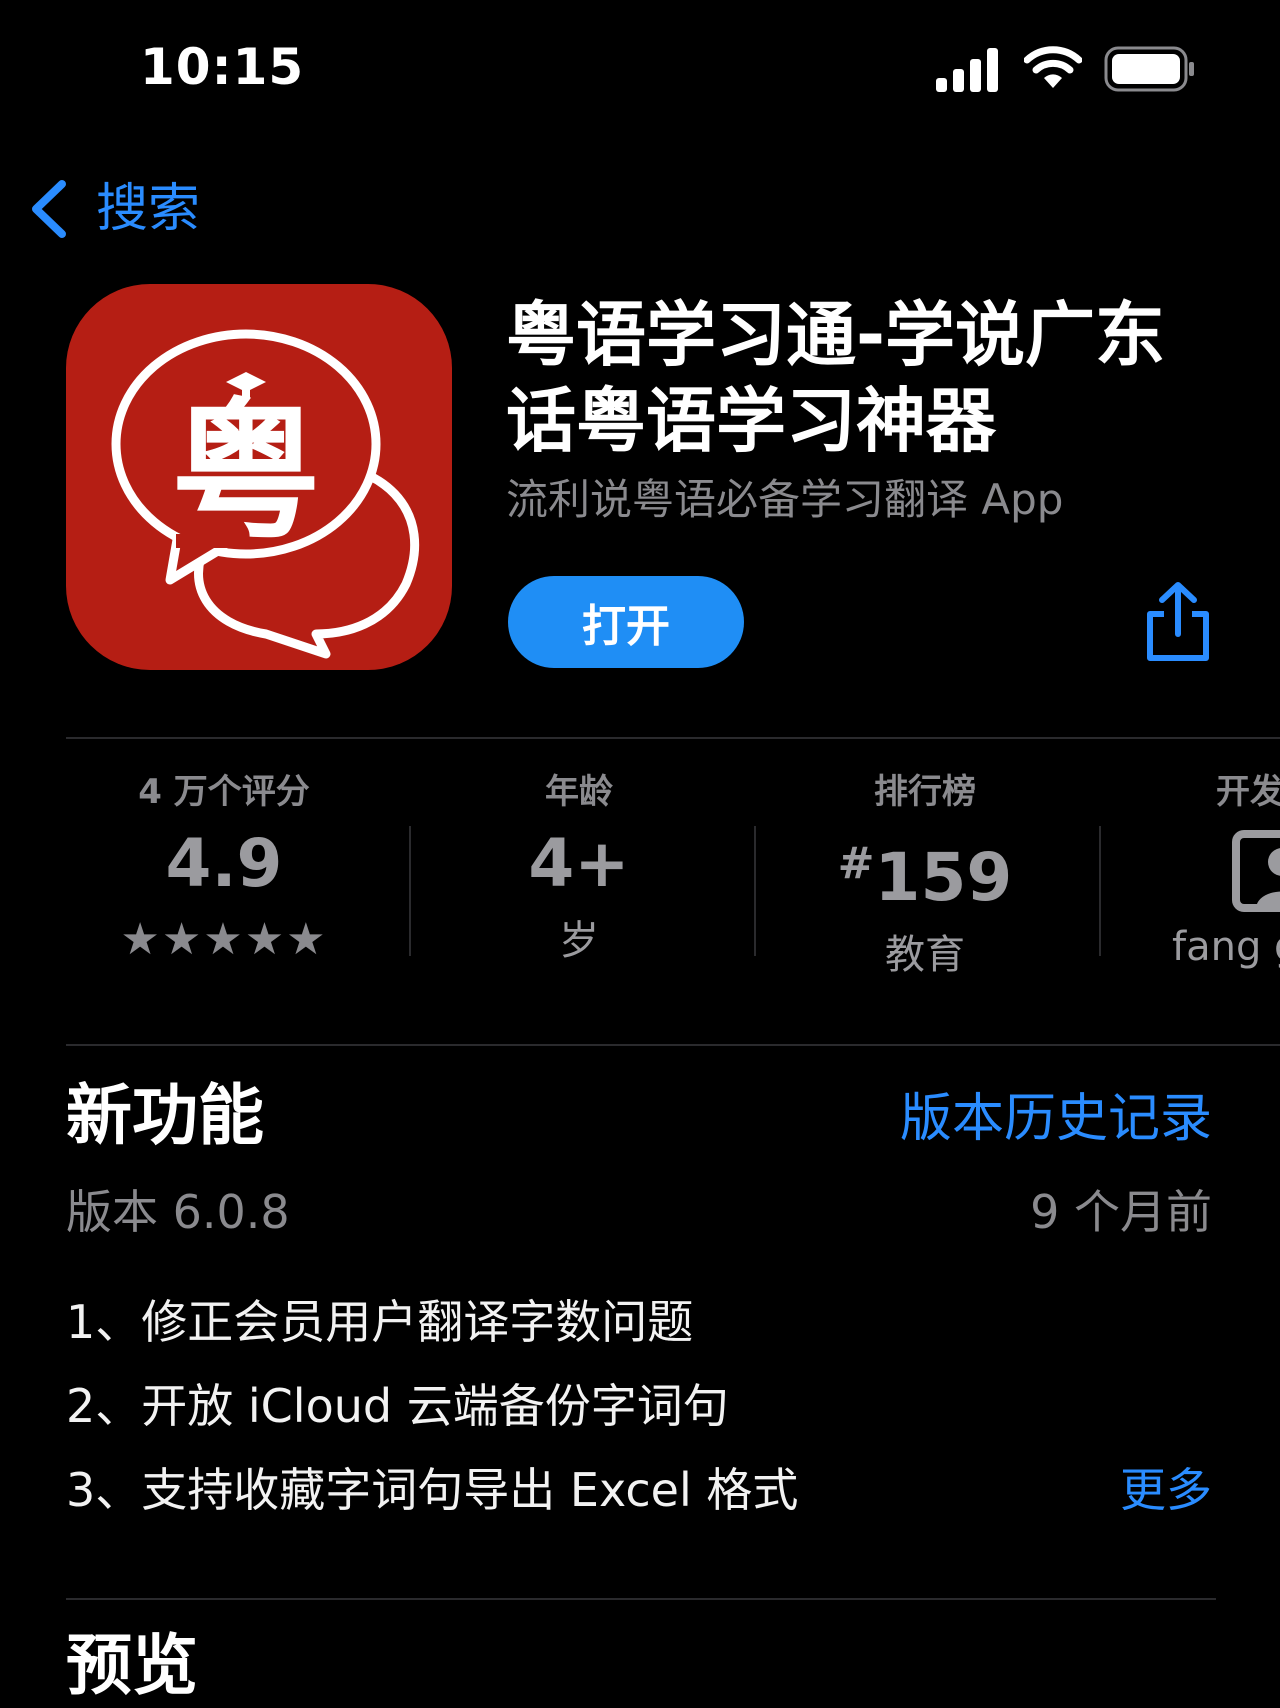 This screenshot has width=1280, height=1708. What do you see at coordinates (224, 863) in the screenshot?
I see `rating-value: 4.9` at bounding box center [224, 863].